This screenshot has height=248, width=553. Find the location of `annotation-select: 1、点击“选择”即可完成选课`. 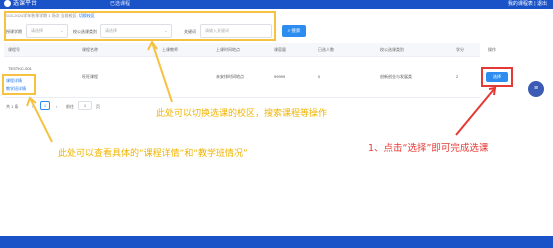

annotation-select: 1、点击“选择”即可完成选课 is located at coordinates (428, 148).